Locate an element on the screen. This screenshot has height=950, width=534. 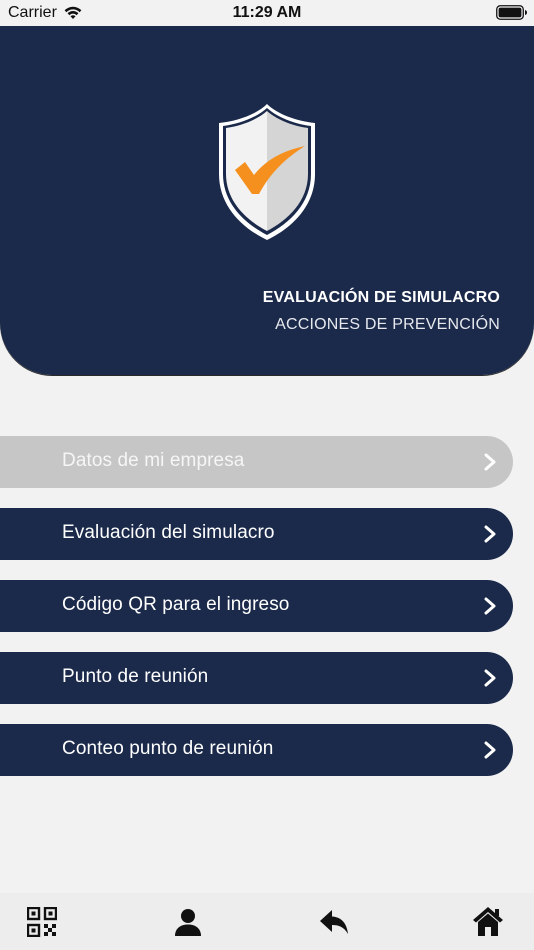
battery-icon is located at coordinates (511, 12).